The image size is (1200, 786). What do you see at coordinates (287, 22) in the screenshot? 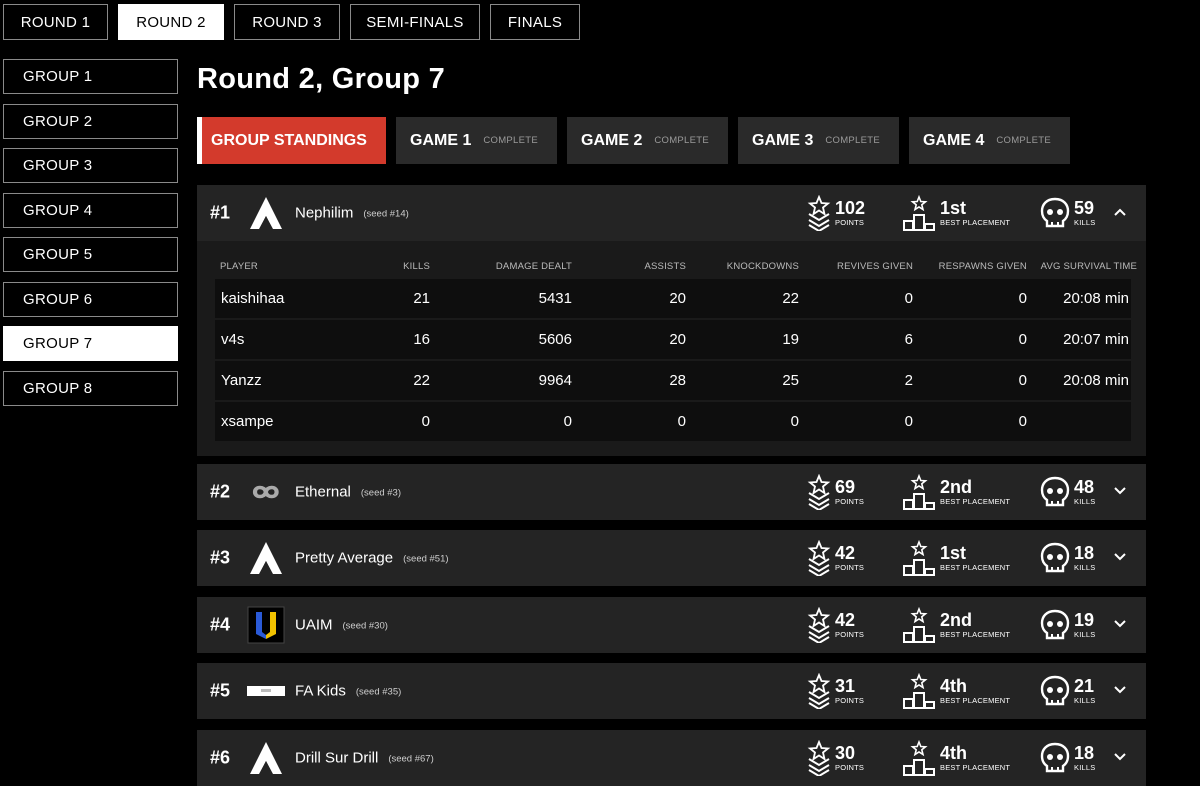
I see `tab-round-3: ROUND 3` at bounding box center [287, 22].